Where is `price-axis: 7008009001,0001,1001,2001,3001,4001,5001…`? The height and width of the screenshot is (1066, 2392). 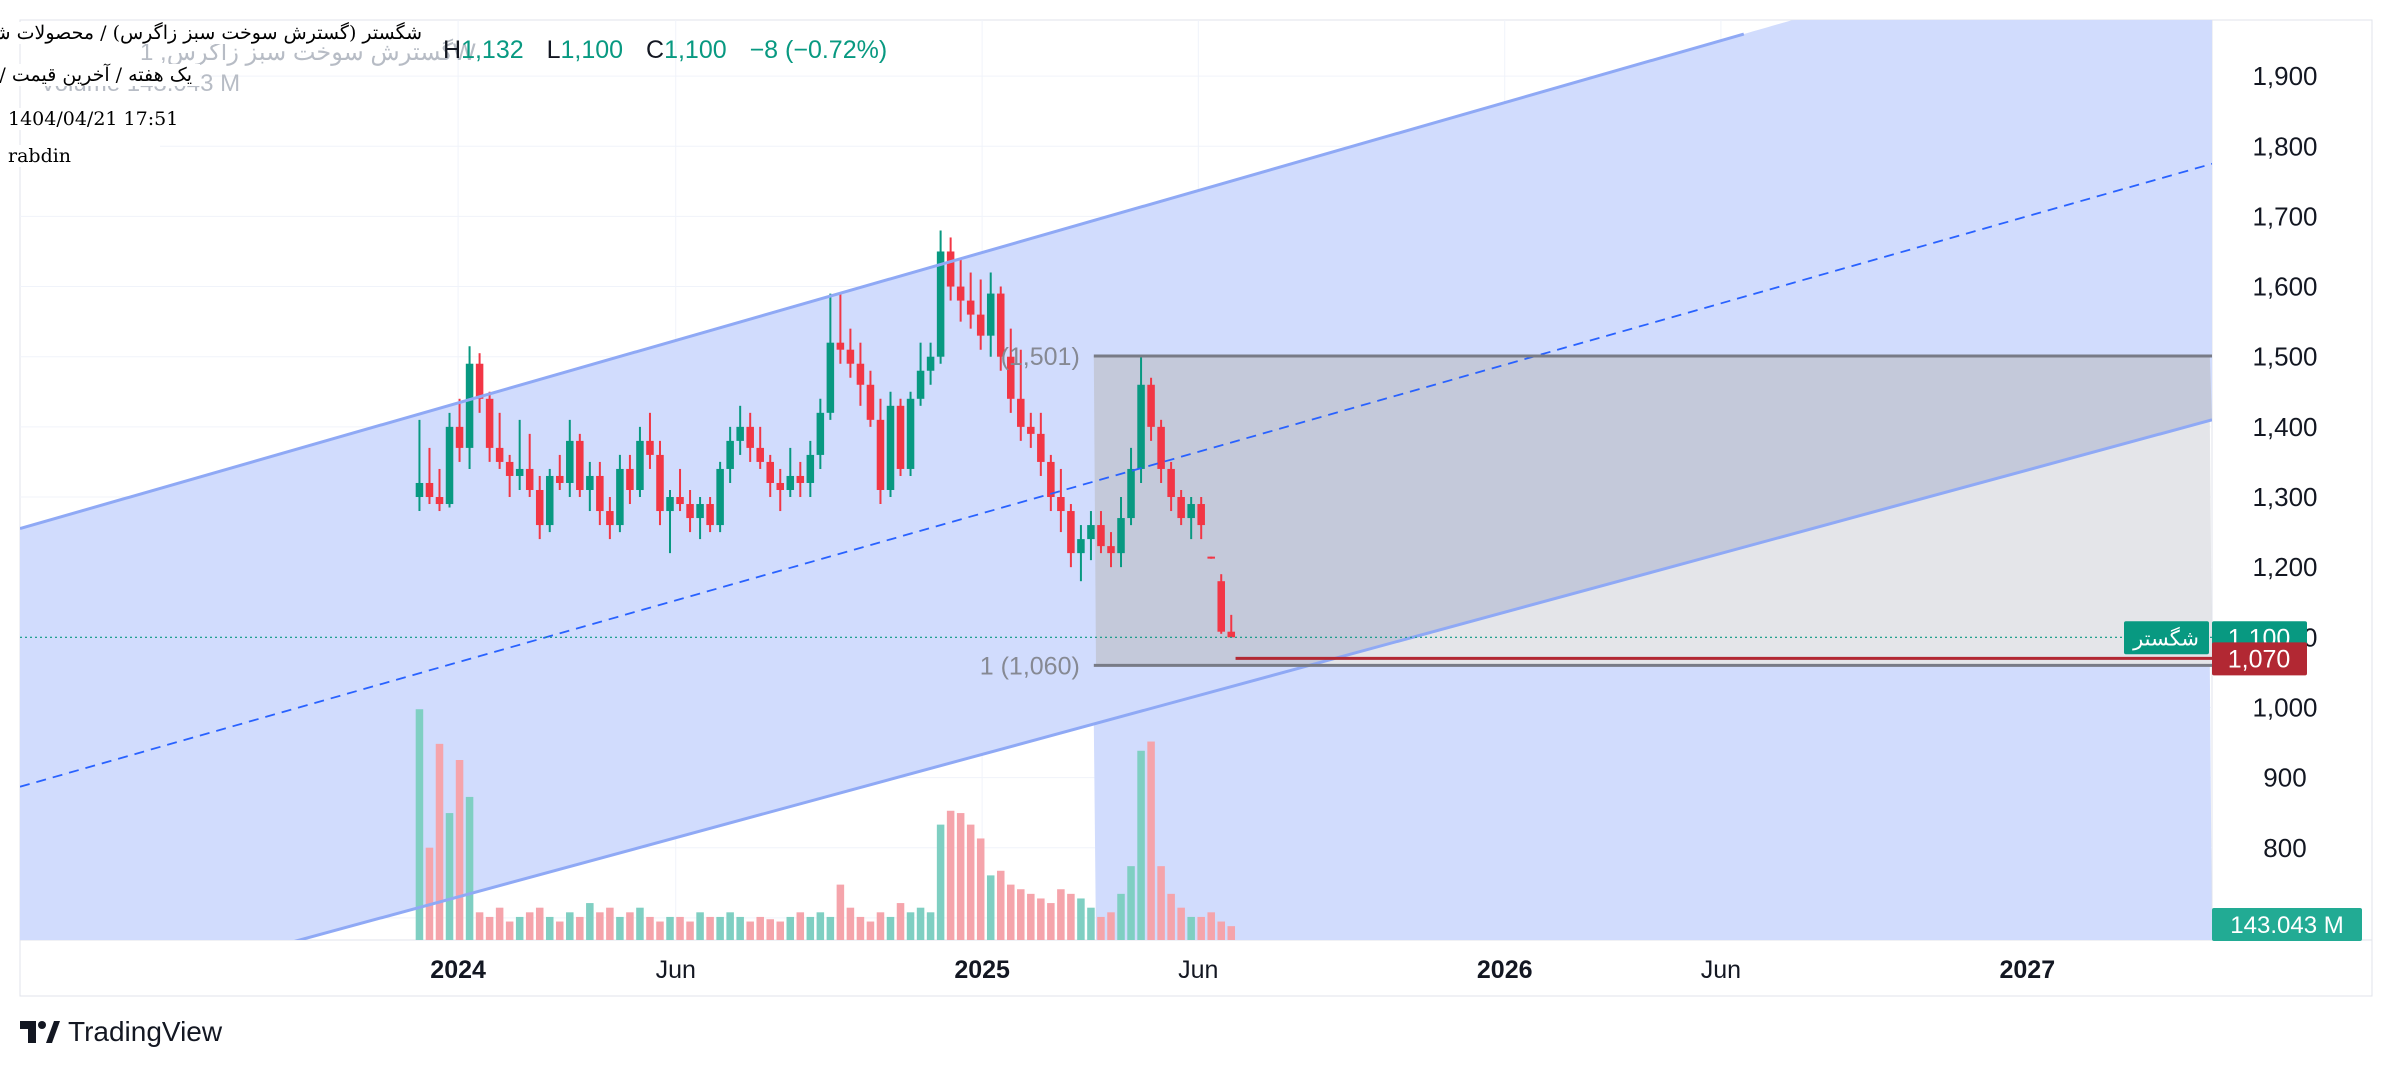 price-axis: 7008009001,0001,1001,2001,3001,4001,5001… is located at coordinates (2284, 497).